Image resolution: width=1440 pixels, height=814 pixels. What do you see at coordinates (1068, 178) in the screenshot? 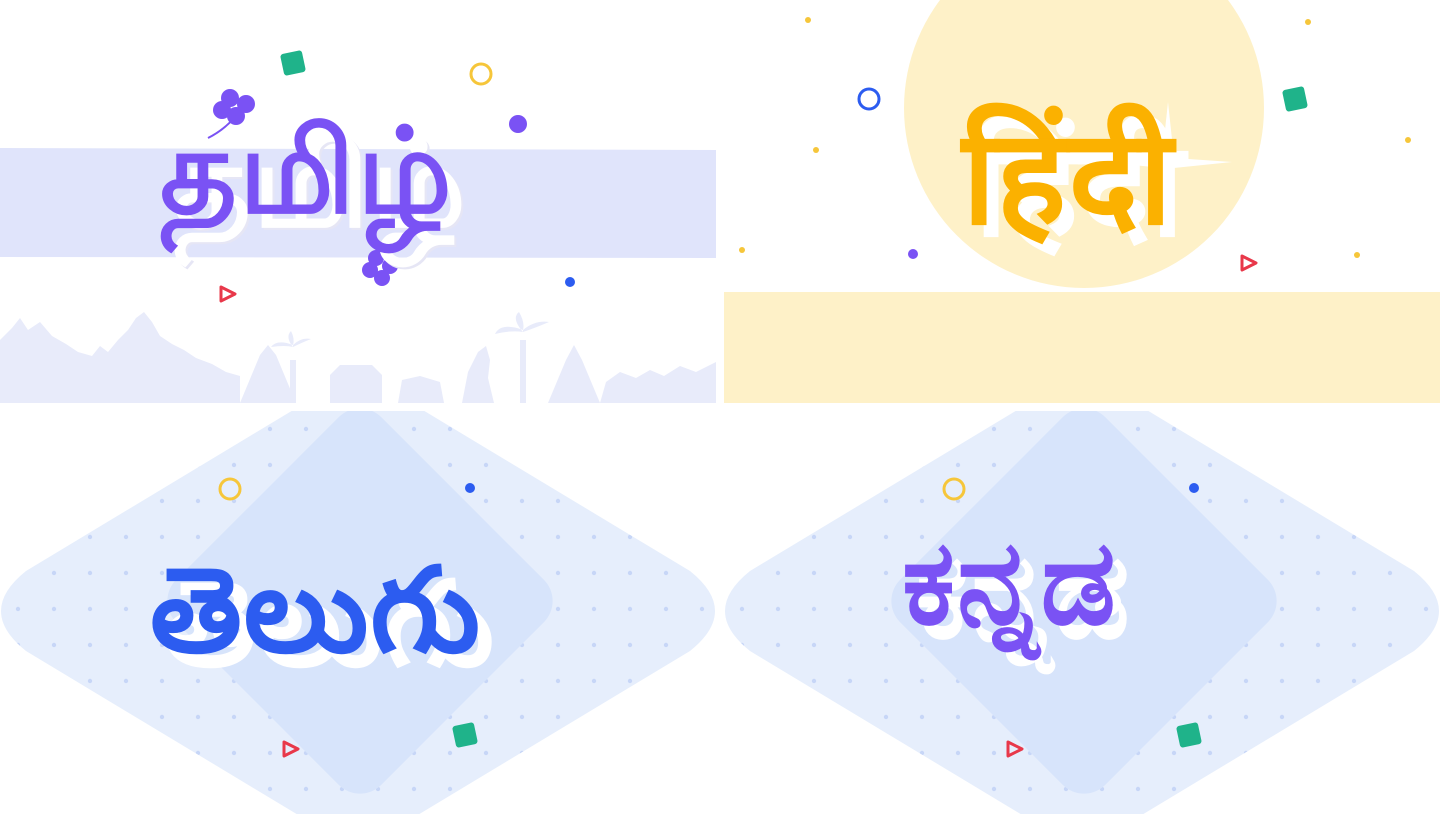
I see `language-label-hindi: हिंदी` at bounding box center [1068, 178].